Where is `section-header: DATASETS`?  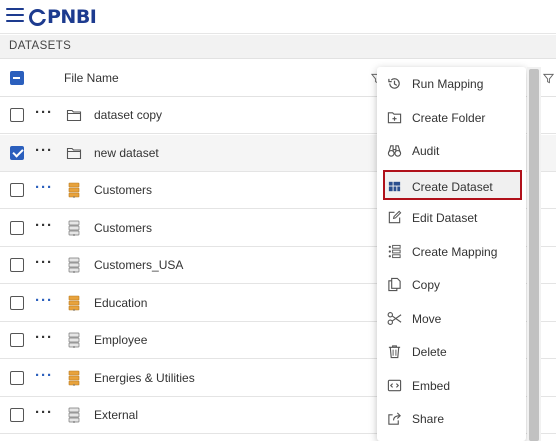
section-header: DATASETS is located at coordinates (278, 47).